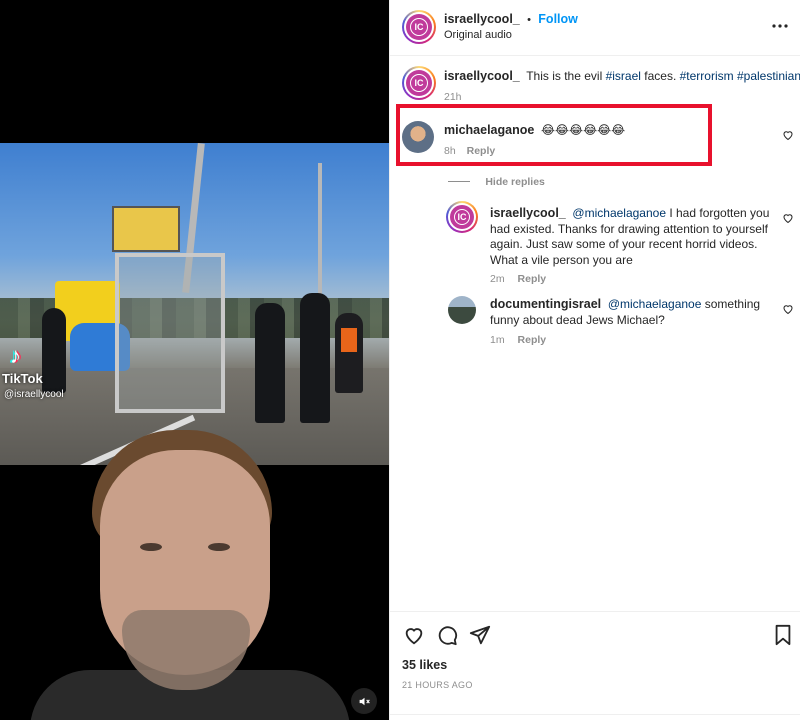 Image resolution: width=800 pixels, height=720 pixels. Describe the element at coordinates (478, 35) in the screenshot. I see `original-audio-link: Original audio` at that location.